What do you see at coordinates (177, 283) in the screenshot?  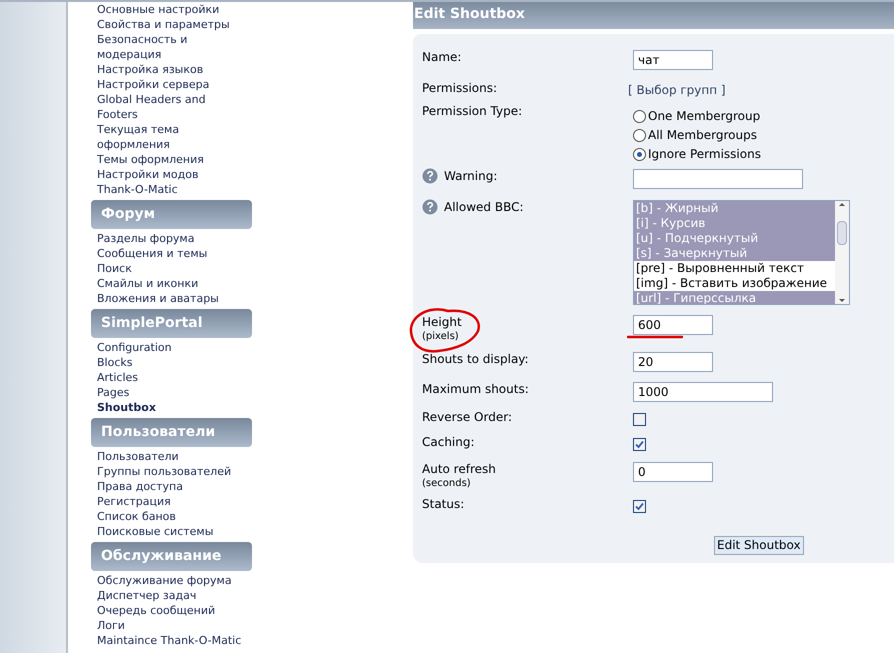 I see `sidebar-link: Смайлы и иконки` at bounding box center [177, 283].